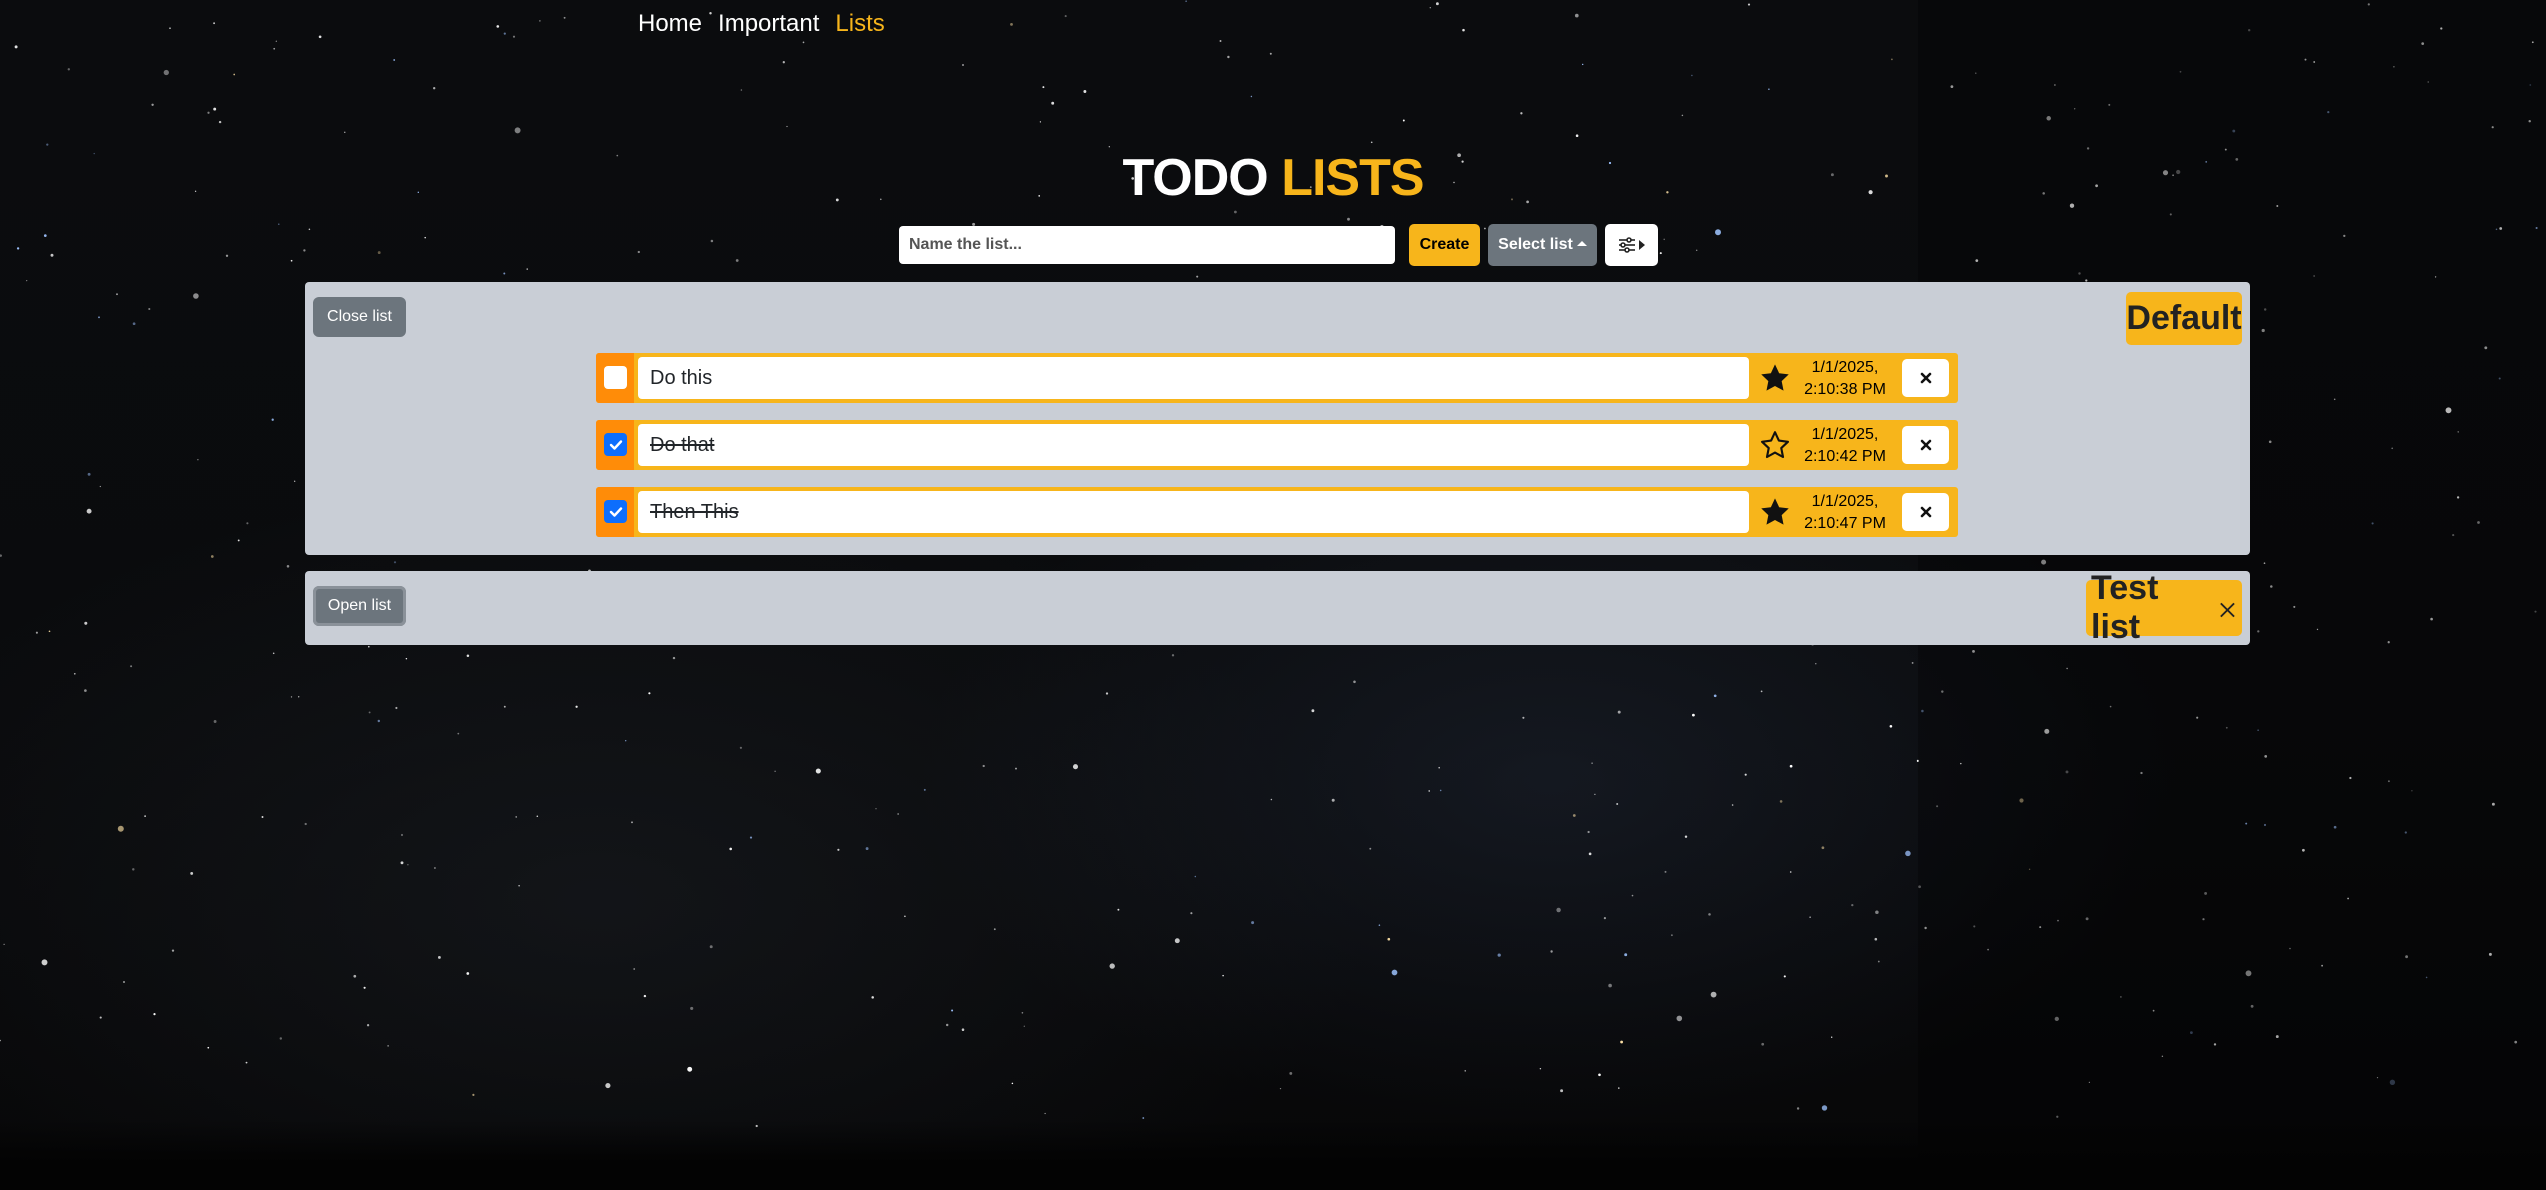 This screenshot has height=1190, width=2546. I want to click on list-name-input, so click(1147, 245).